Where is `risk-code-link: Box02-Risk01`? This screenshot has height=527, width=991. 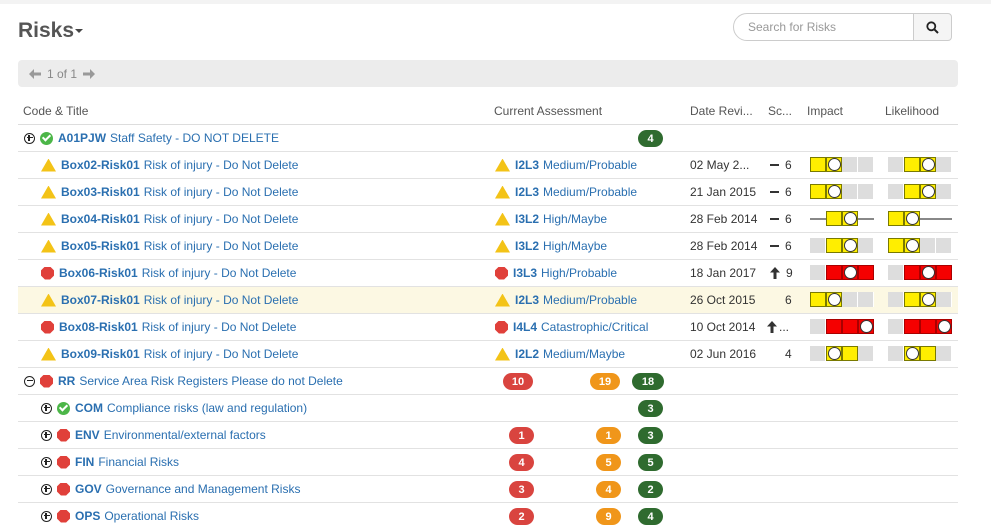 risk-code-link: Box02-Risk01 is located at coordinates (100, 165).